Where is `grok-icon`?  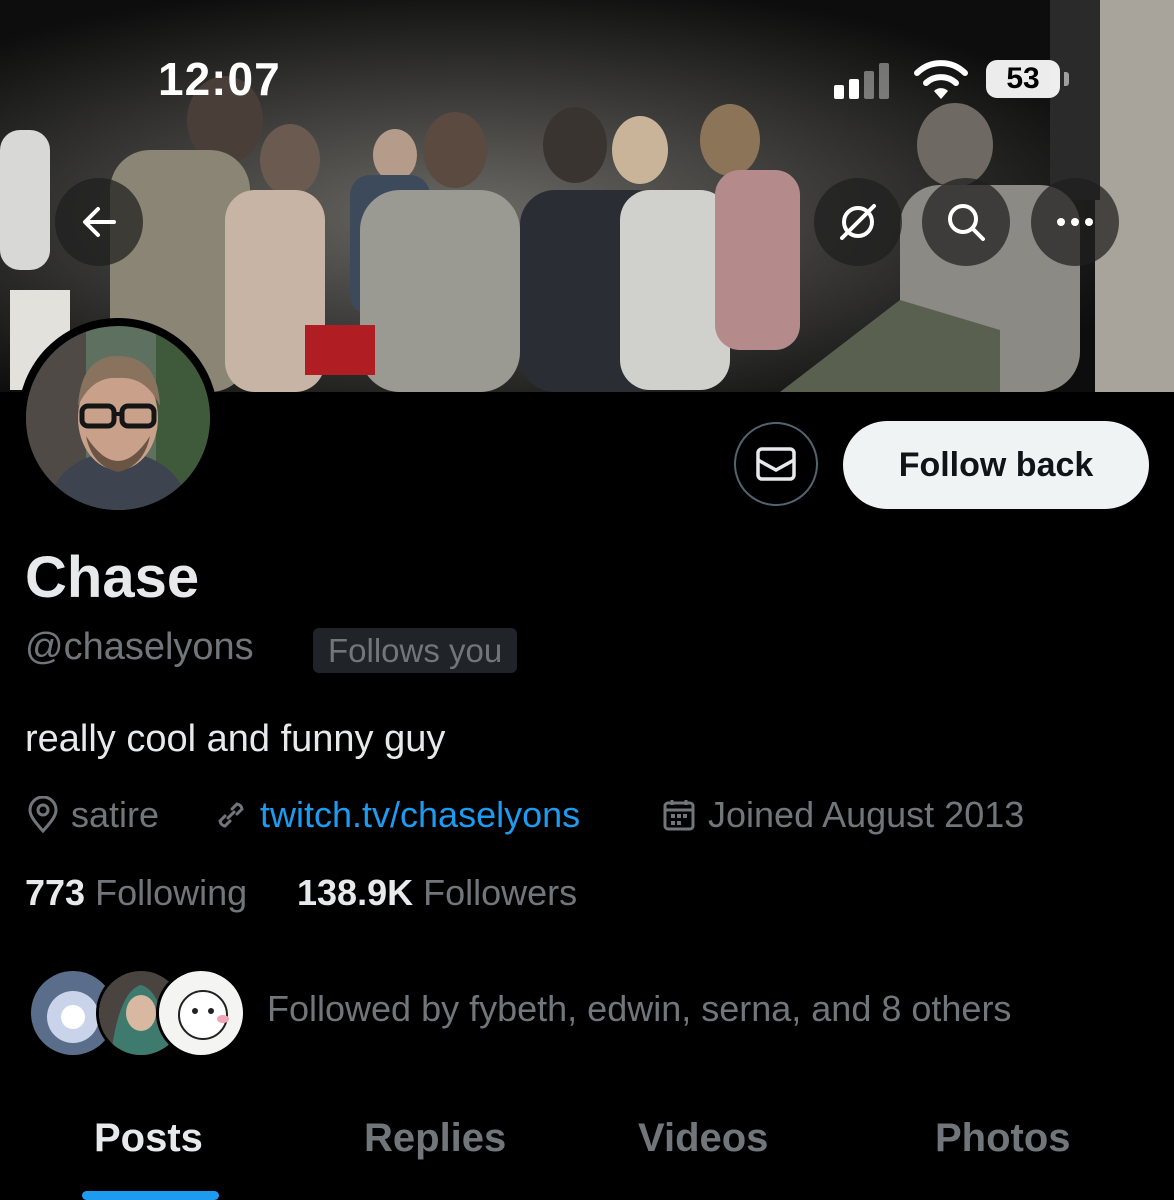 grok-icon is located at coordinates (858, 222).